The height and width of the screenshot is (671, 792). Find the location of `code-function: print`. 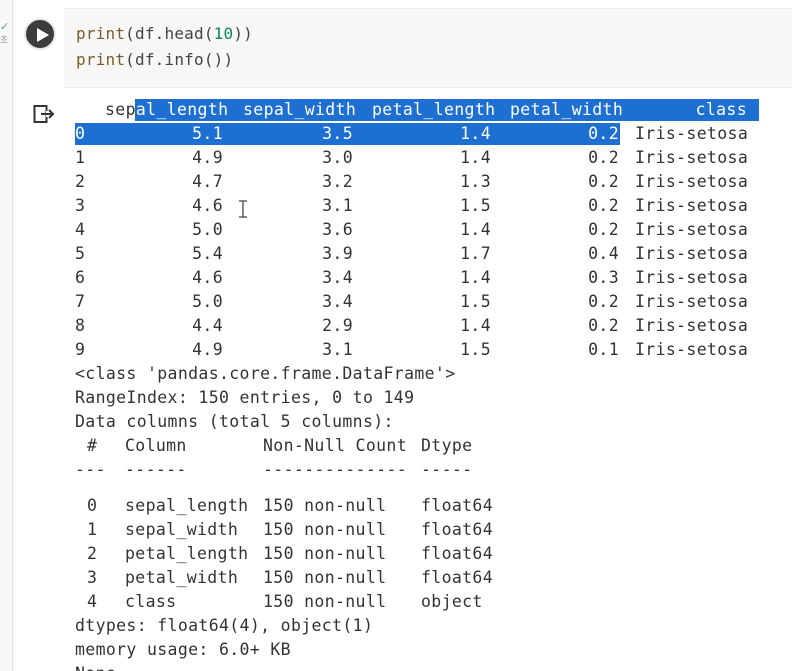

code-function: print is located at coordinates (101, 33).